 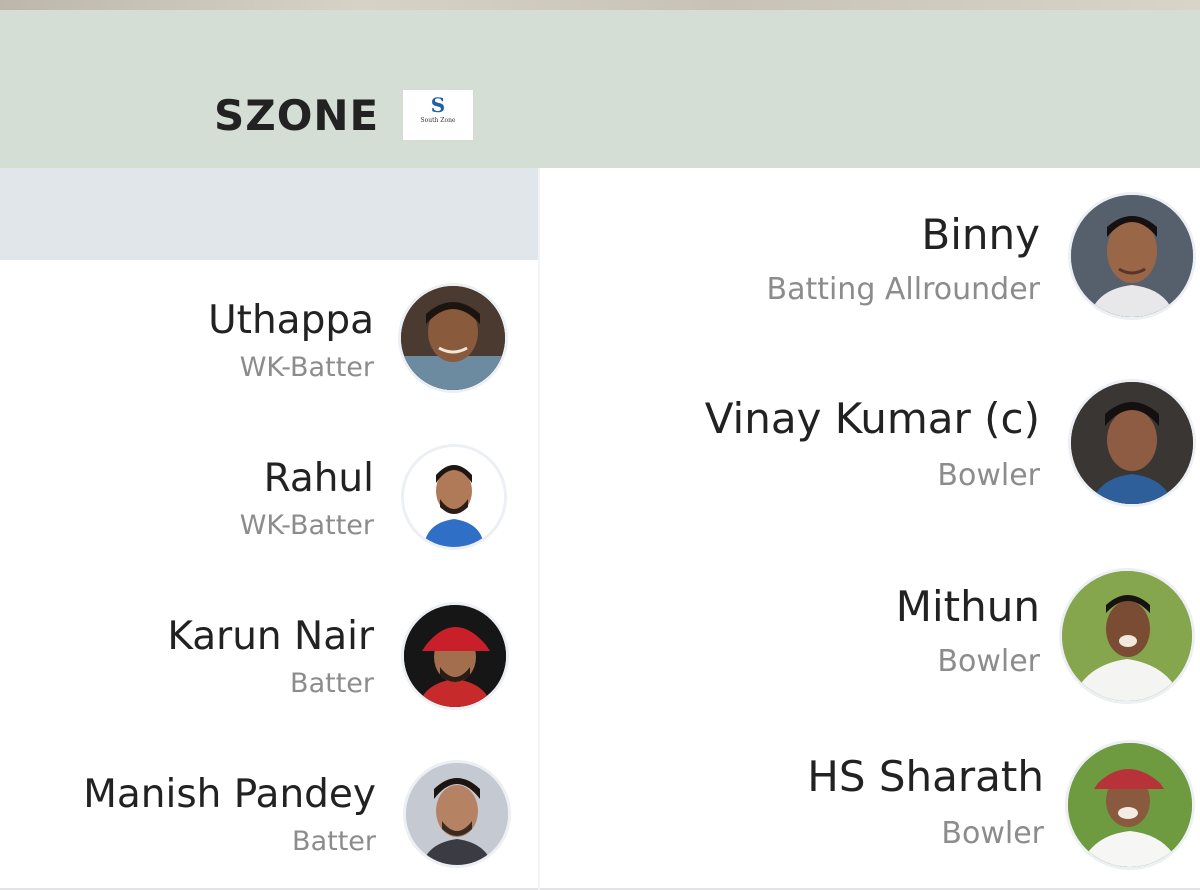 I want to click on player-card-rahul: Rahul WK-Batter, so click(x=269, y=498).